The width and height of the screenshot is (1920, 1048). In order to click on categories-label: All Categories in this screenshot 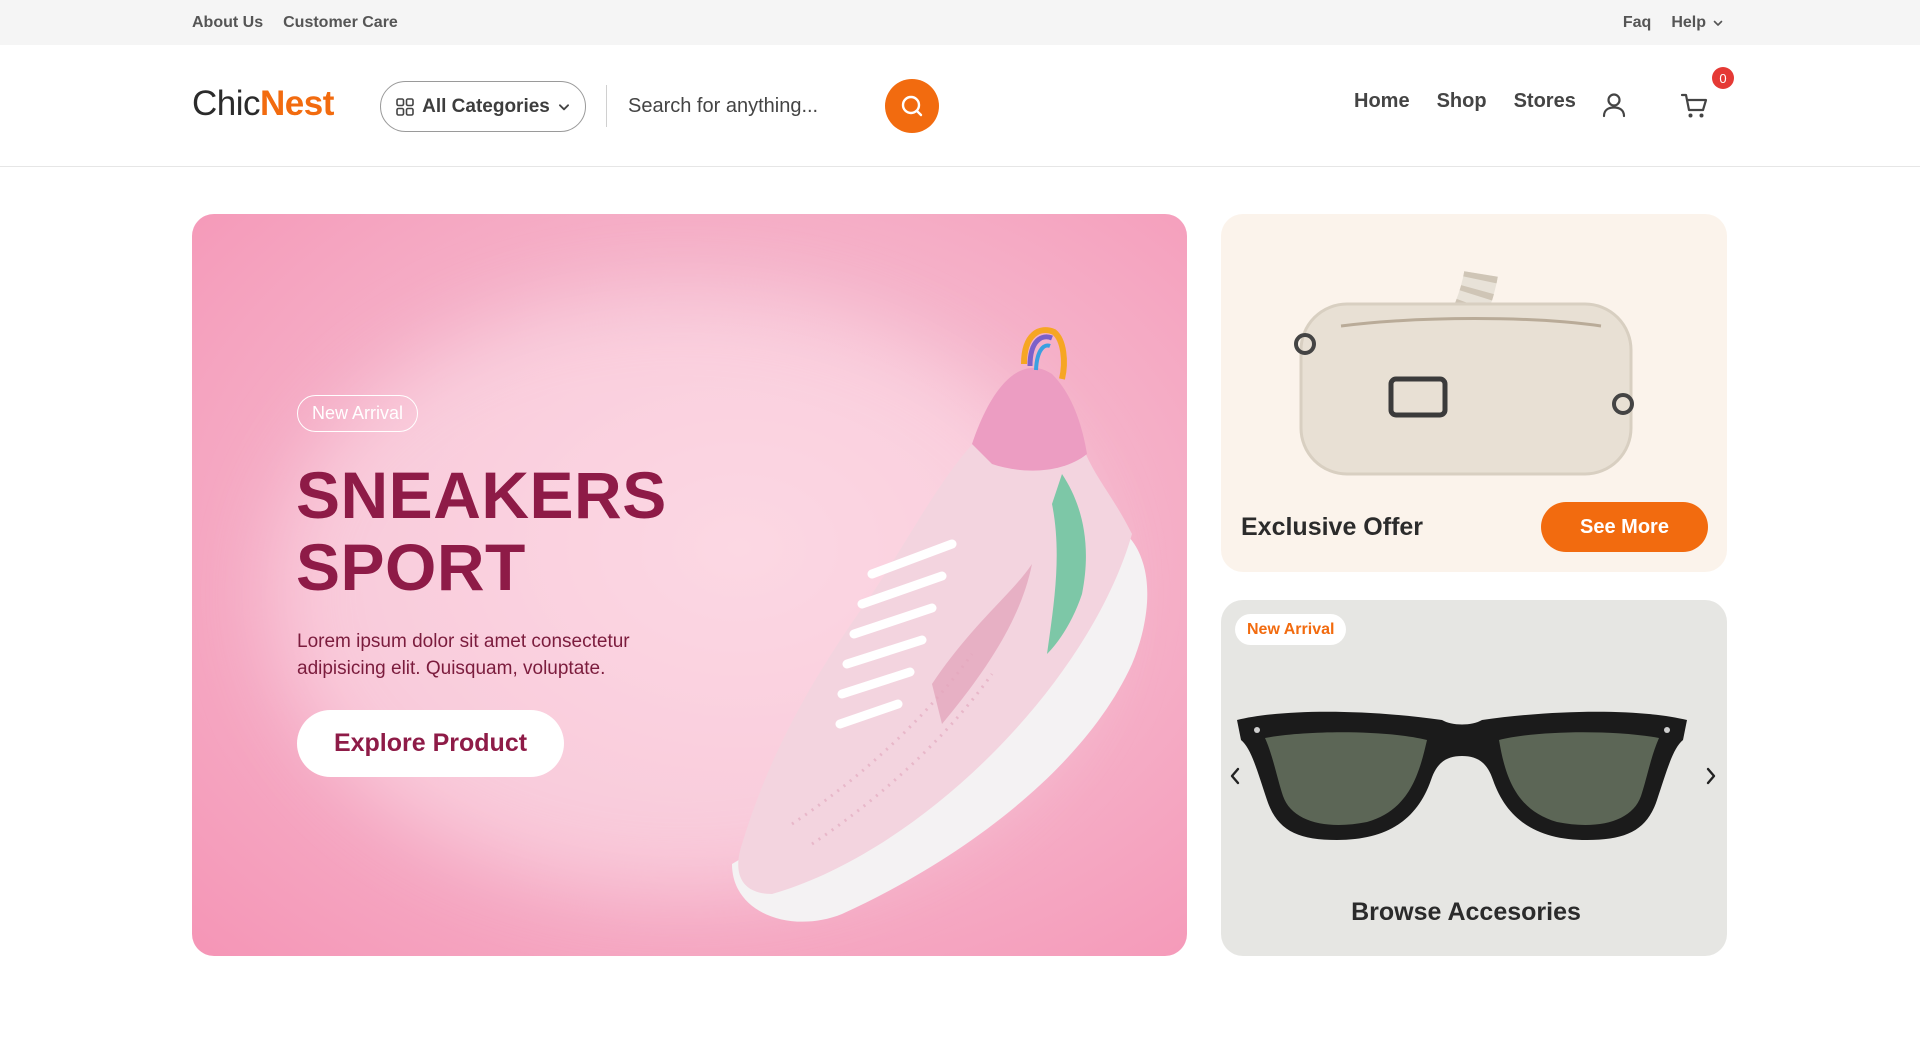, I will do `click(486, 106)`.